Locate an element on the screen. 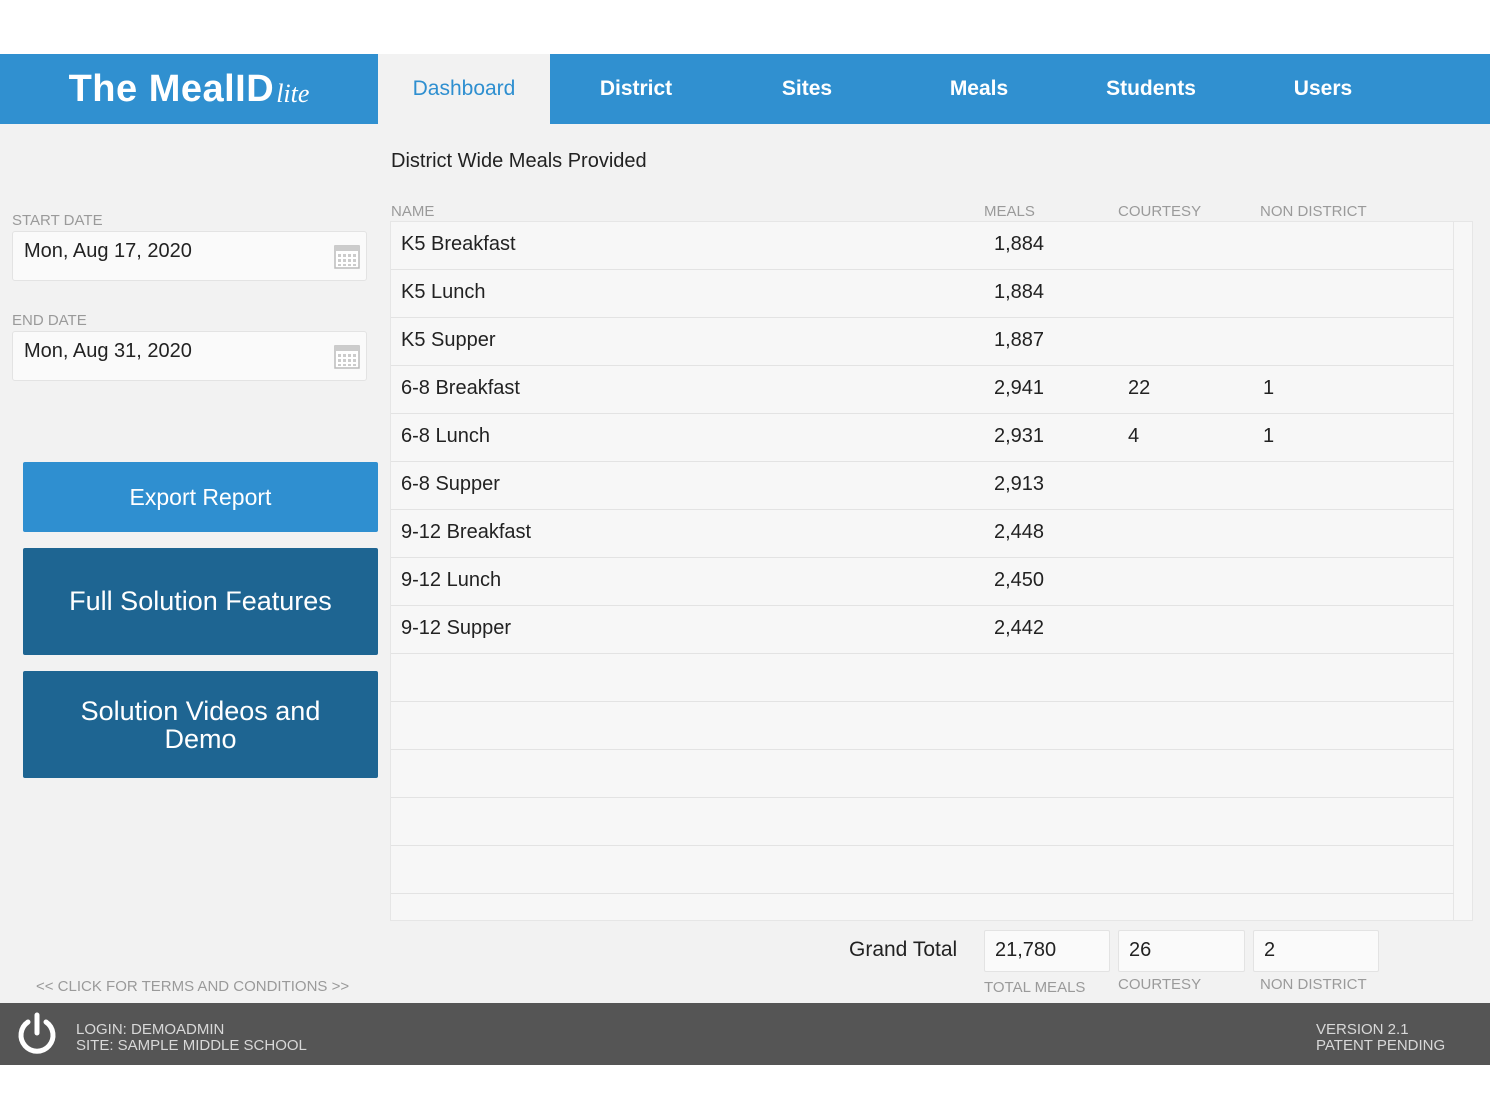 The width and height of the screenshot is (1490, 1120). table-row: 9-12 Lunch 2,450 is located at coordinates (922, 582).